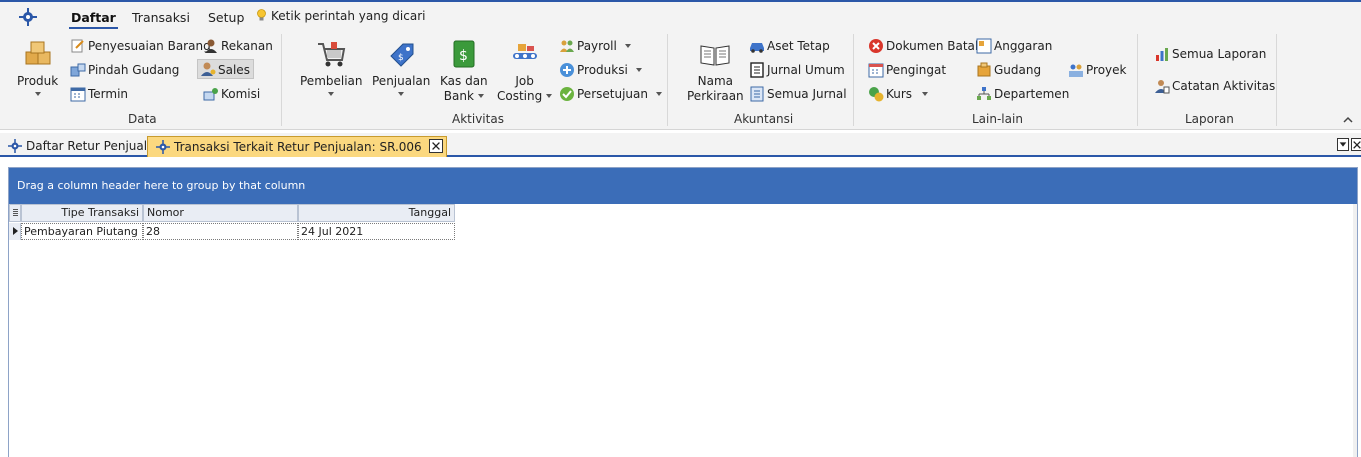 The image size is (1361, 457). Describe the element at coordinates (1076, 70) in the screenshot. I see `project-team-icon` at that location.